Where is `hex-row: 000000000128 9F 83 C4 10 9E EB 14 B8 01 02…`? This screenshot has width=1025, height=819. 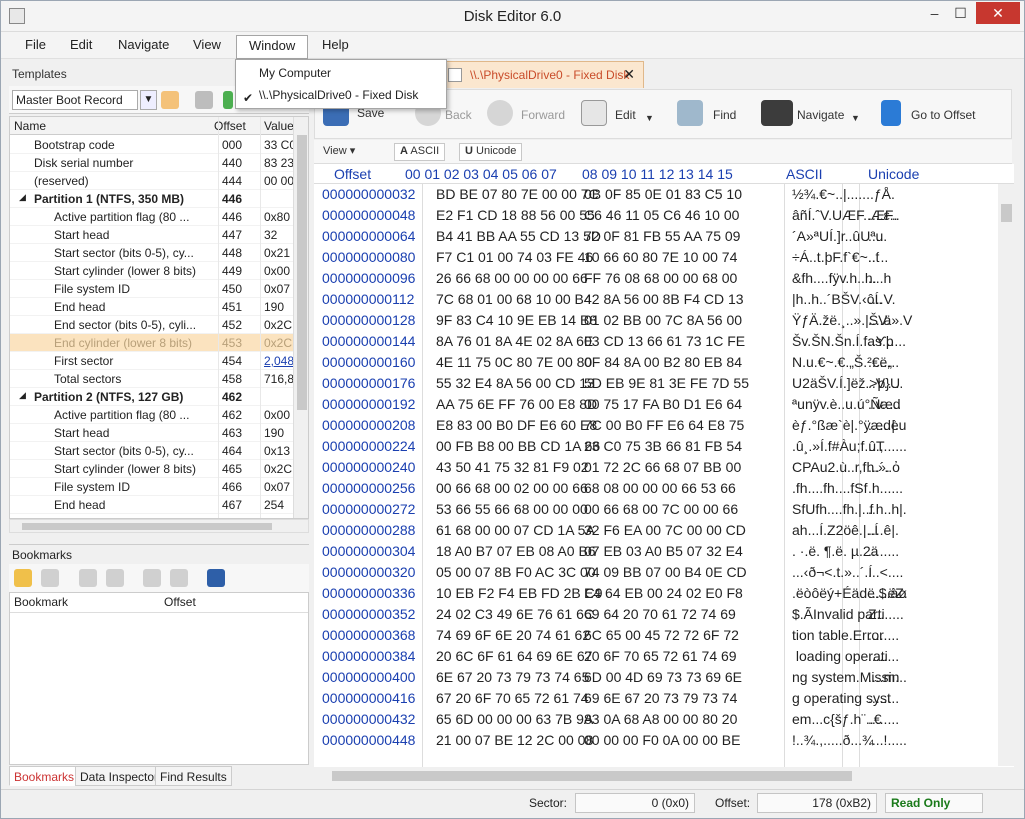
hex-row: 000000000128 9F 83 C4 10 9E EB 14 B8 01 02… is located at coordinates (664, 321).